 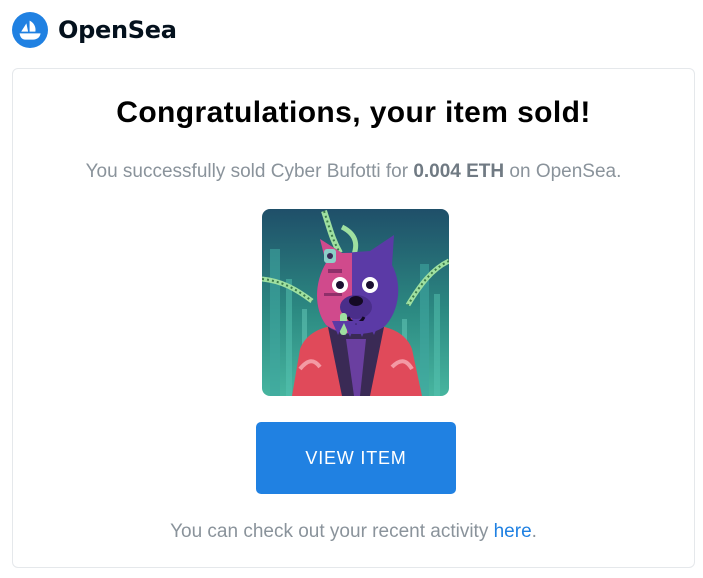 What do you see at coordinates (513, 531) in the screenshot?
I see `recent-activity-link: here` at bounding box center [513, 531].